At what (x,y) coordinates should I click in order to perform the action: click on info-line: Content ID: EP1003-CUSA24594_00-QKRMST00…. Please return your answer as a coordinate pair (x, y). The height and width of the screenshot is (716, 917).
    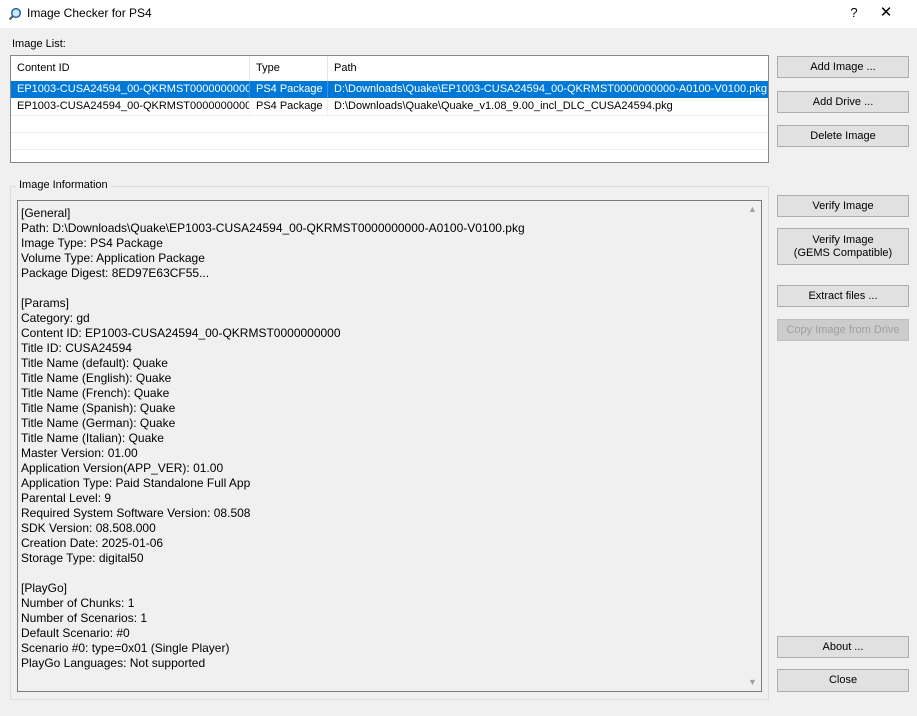
    Looking at the image, I should click on (181, 333).